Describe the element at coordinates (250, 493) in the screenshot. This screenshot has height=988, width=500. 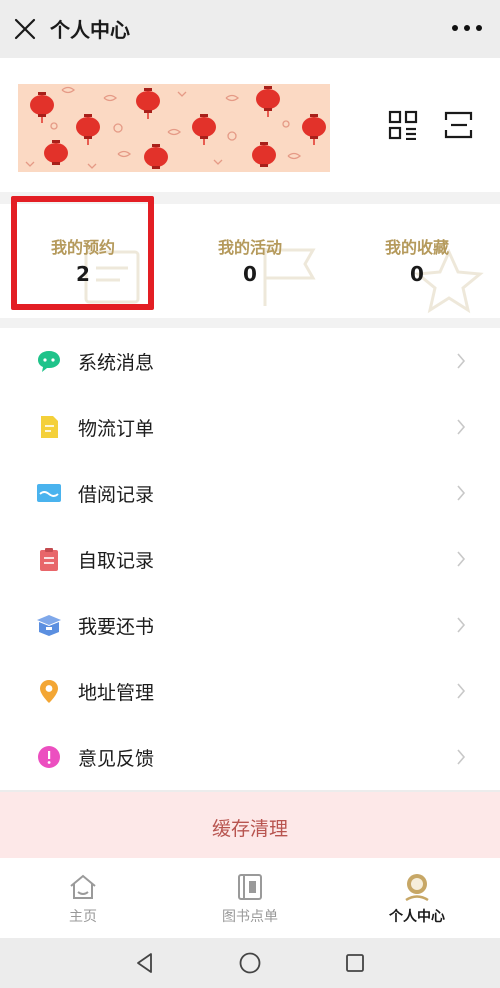
I see `menu-item-borrow-records: 借阅记录` at that location.